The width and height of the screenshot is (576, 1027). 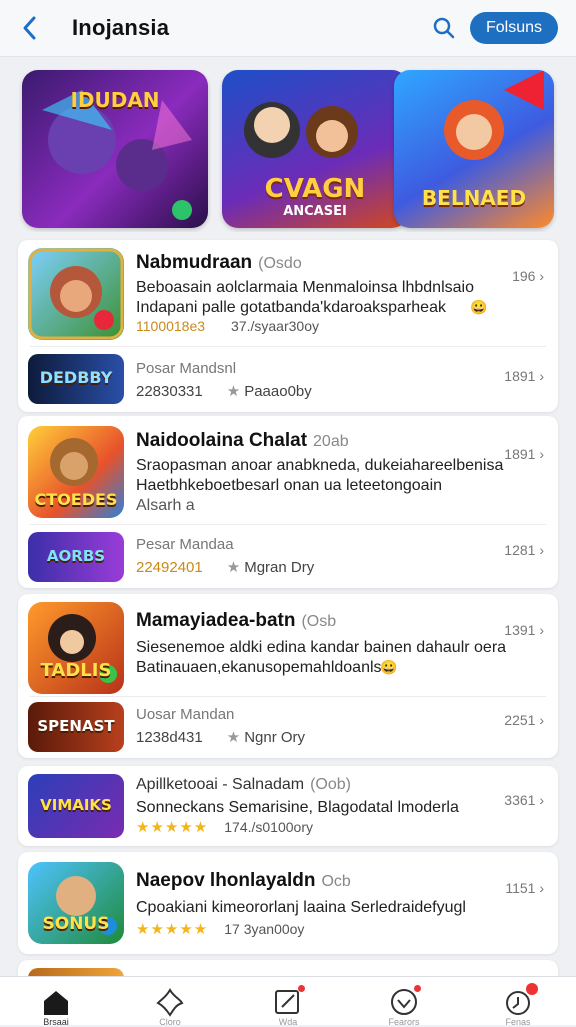 I want to click on notification-badge, so click(x=532, y=989).